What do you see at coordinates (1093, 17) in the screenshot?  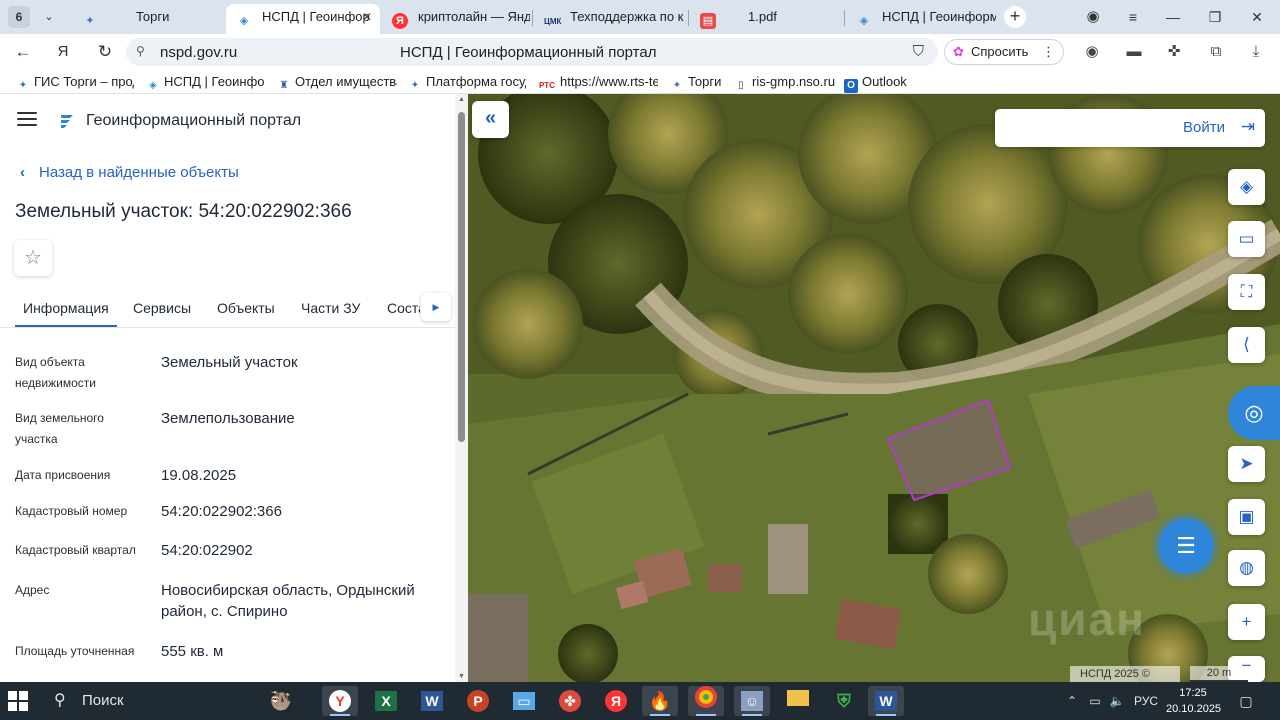 I see `profile-avatar-icon: ◉` at bounding box center [1093, 17].